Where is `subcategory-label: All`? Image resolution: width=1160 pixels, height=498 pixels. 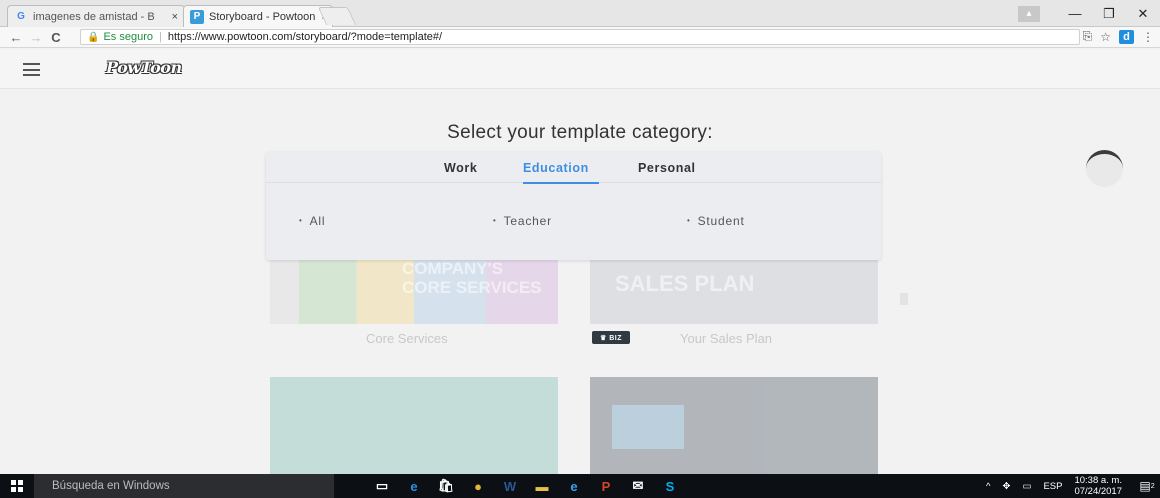 subcategory-label: All is located at coordinates (317, 221).